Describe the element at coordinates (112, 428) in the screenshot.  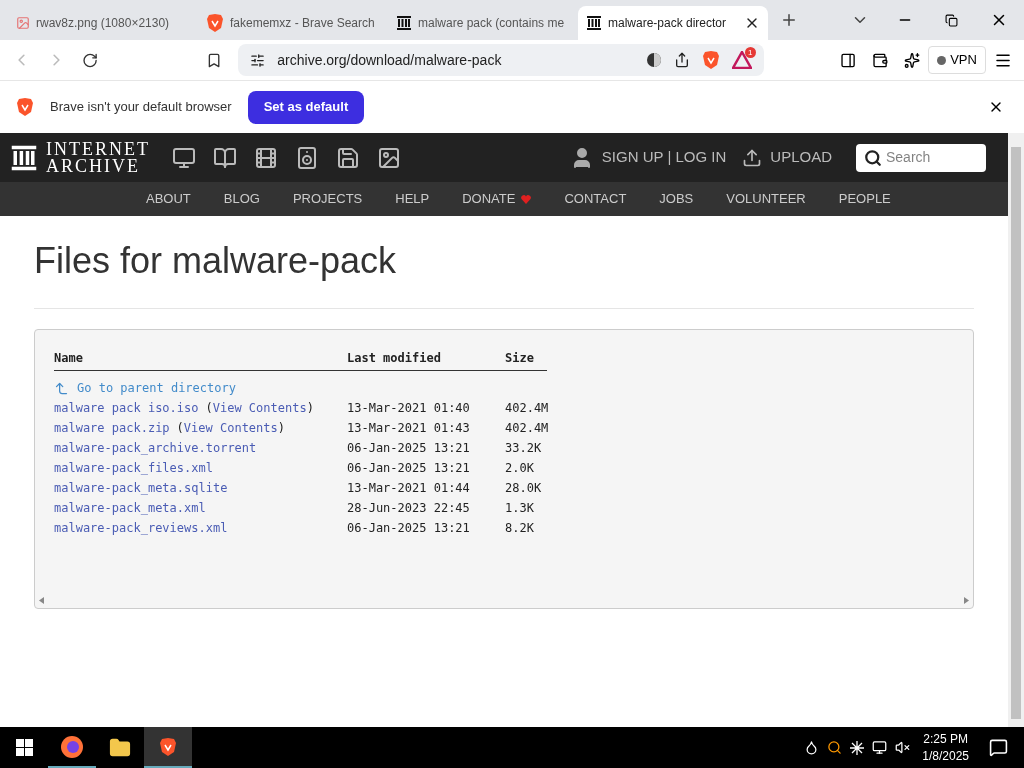
I see `file-link: malware pack.zip` at that location.